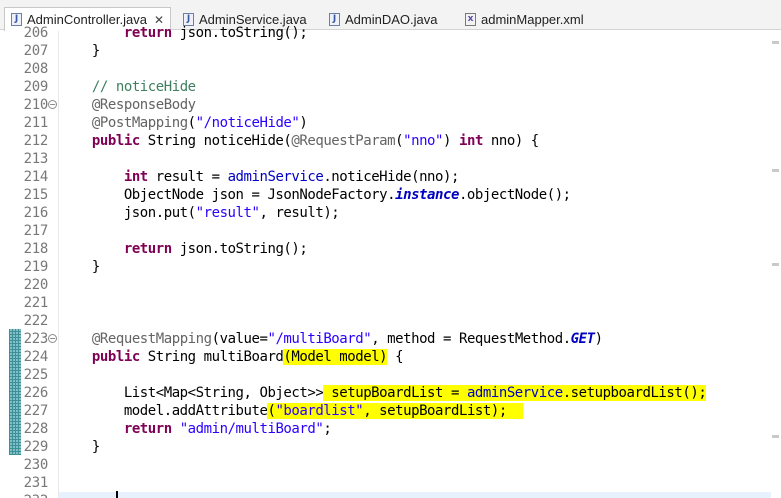 The image size is (781, 498). What do you see at coordinates (385, 267) in the screenshot?
I see `code-line: 219 }` at bounding box center [385, 267].